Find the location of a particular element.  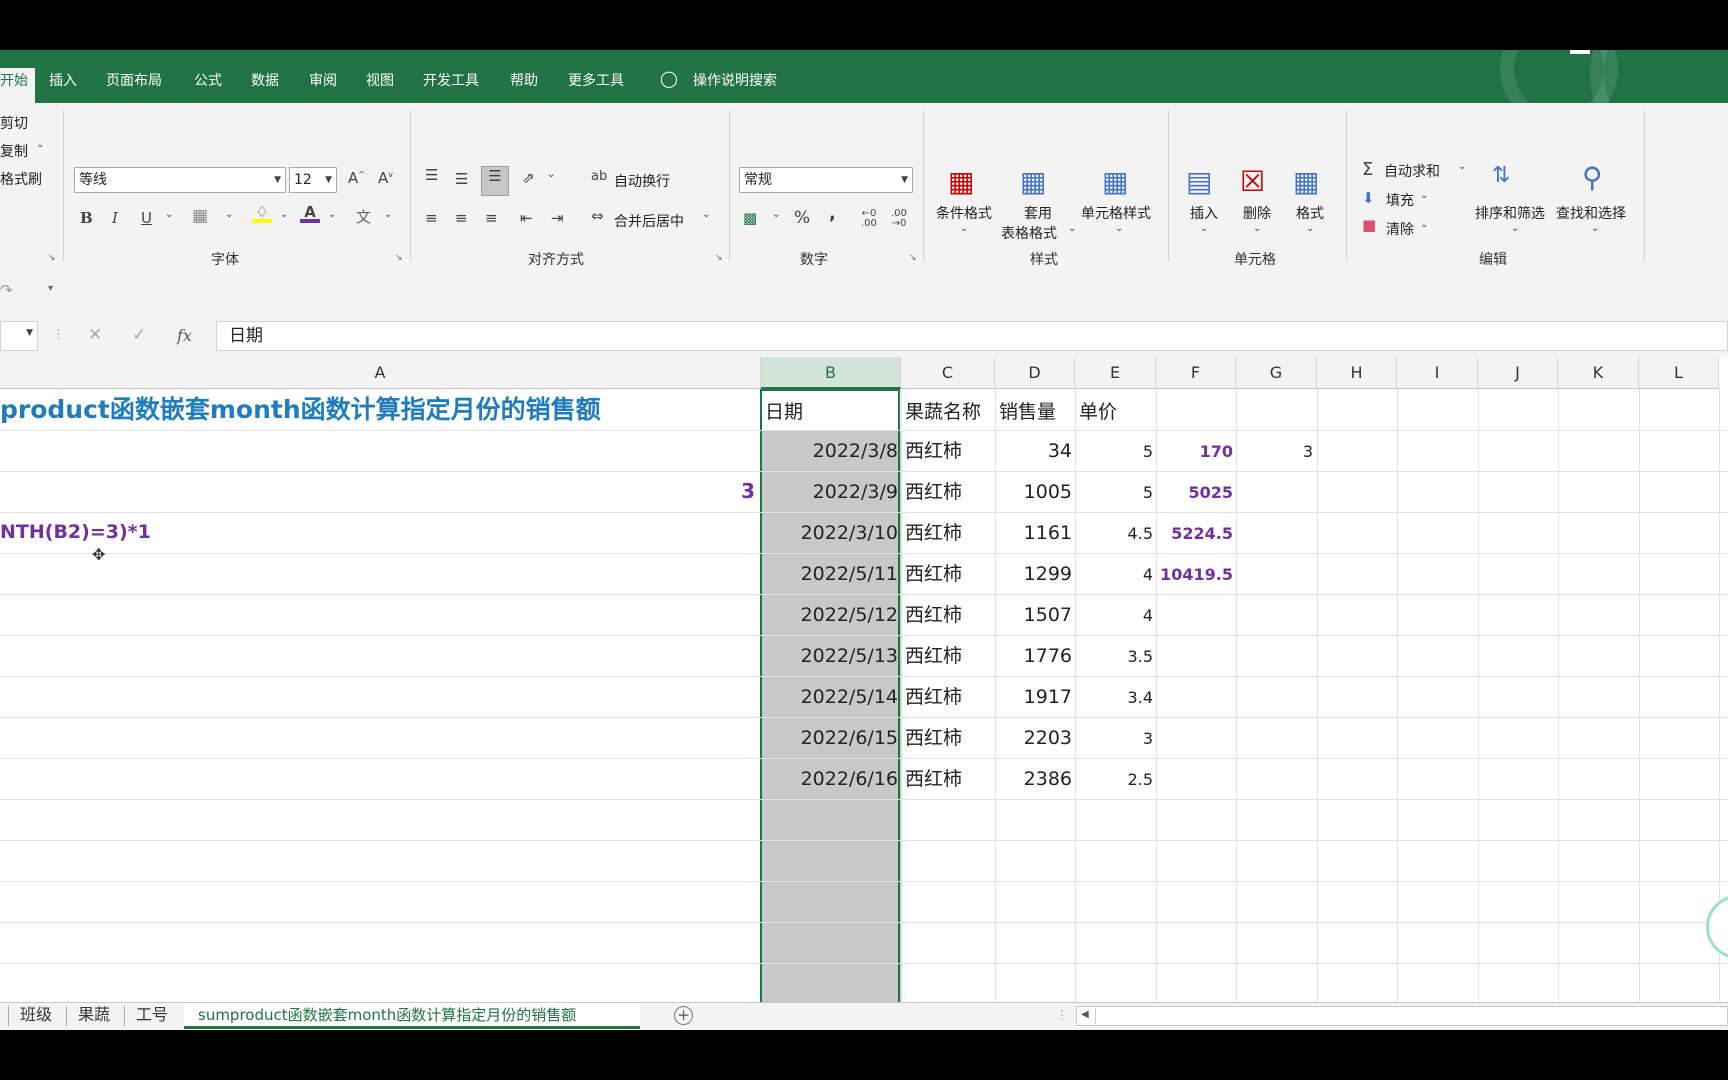

cell-qty: 1005 is located at coordinates (1033, 492).